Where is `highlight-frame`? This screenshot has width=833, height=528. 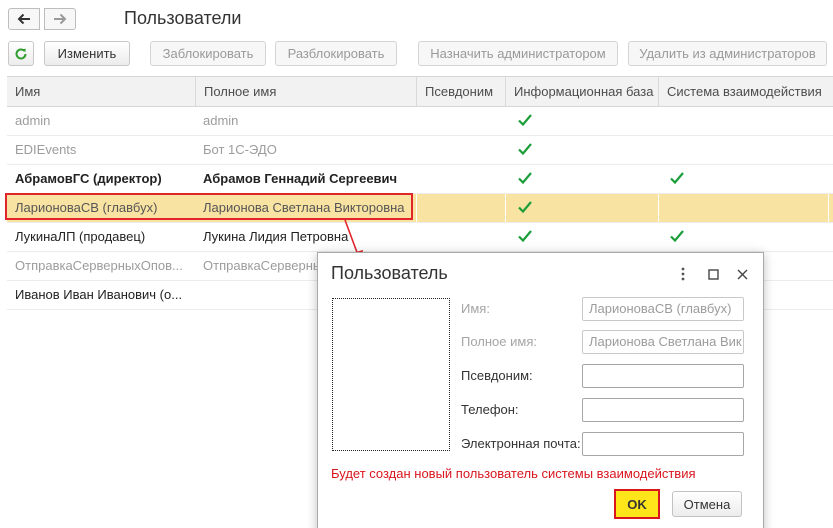 highlight-frame is located at coordinates (209, 206).